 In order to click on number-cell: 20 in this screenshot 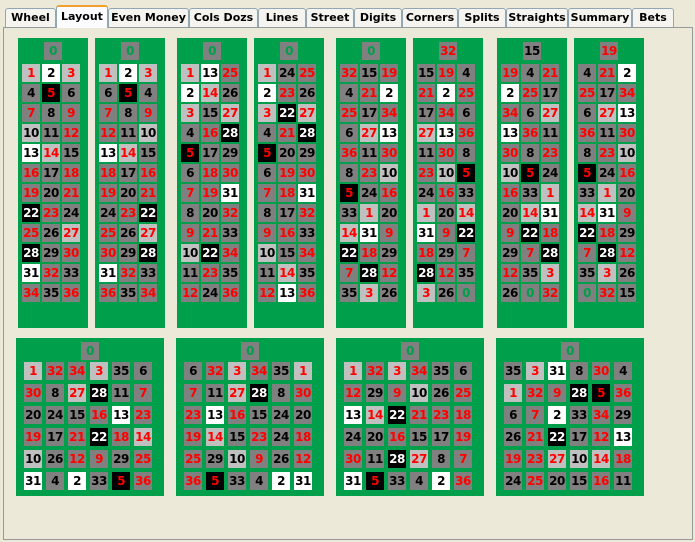, I will do `click(375, 437)`.